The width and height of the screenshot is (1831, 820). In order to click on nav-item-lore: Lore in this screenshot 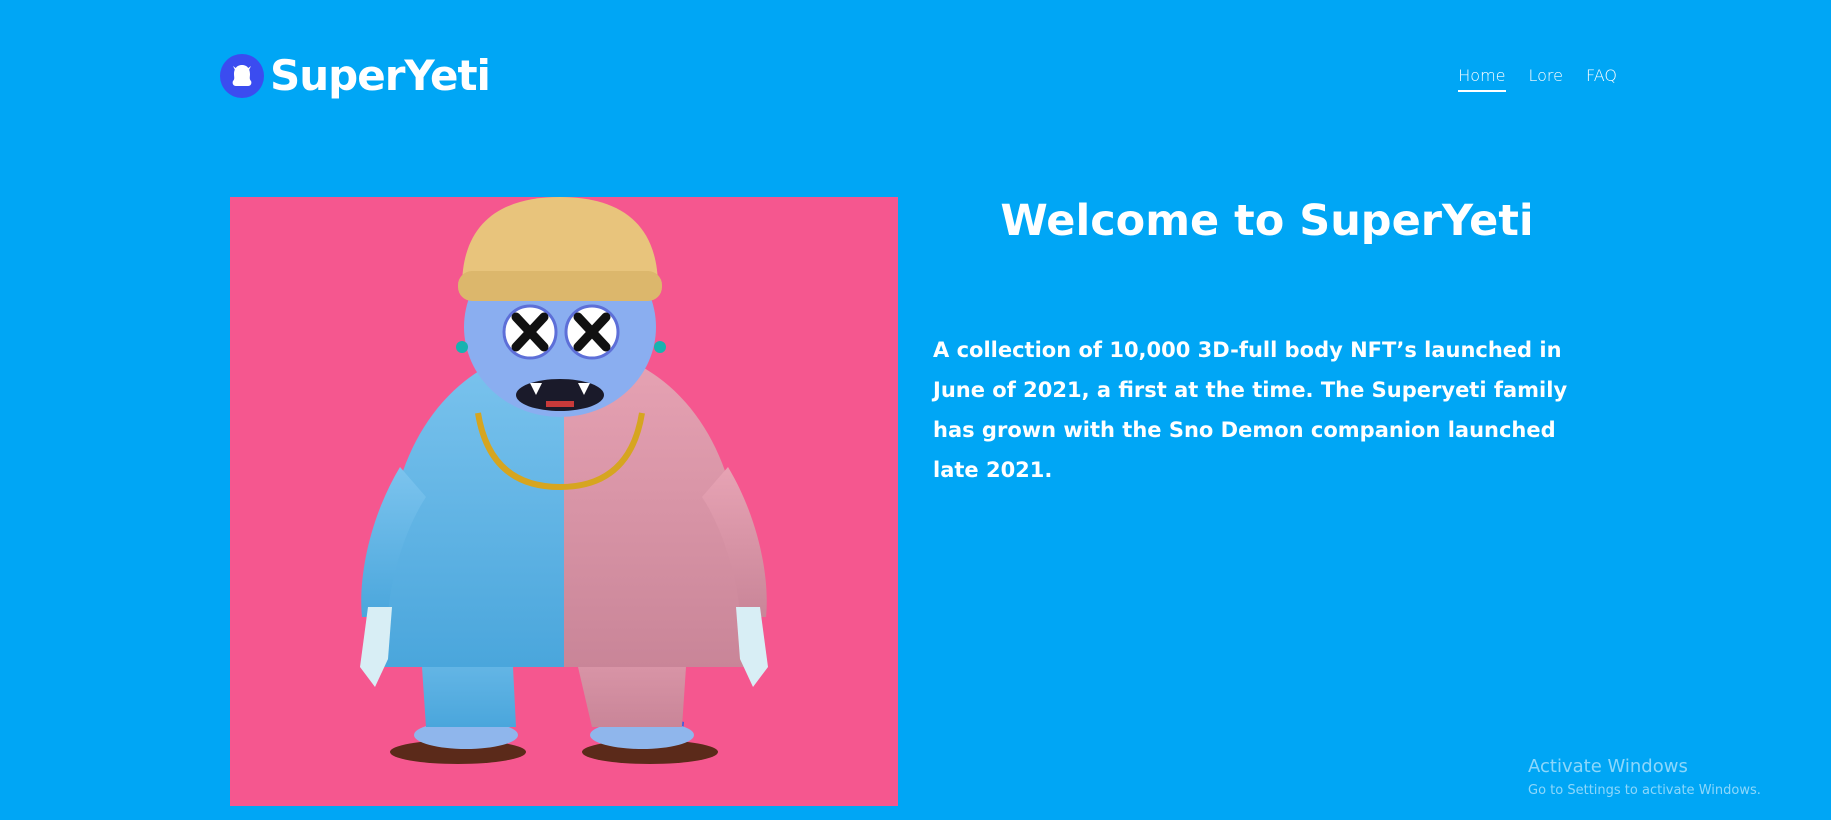, I will do `click(1546, 79)`.